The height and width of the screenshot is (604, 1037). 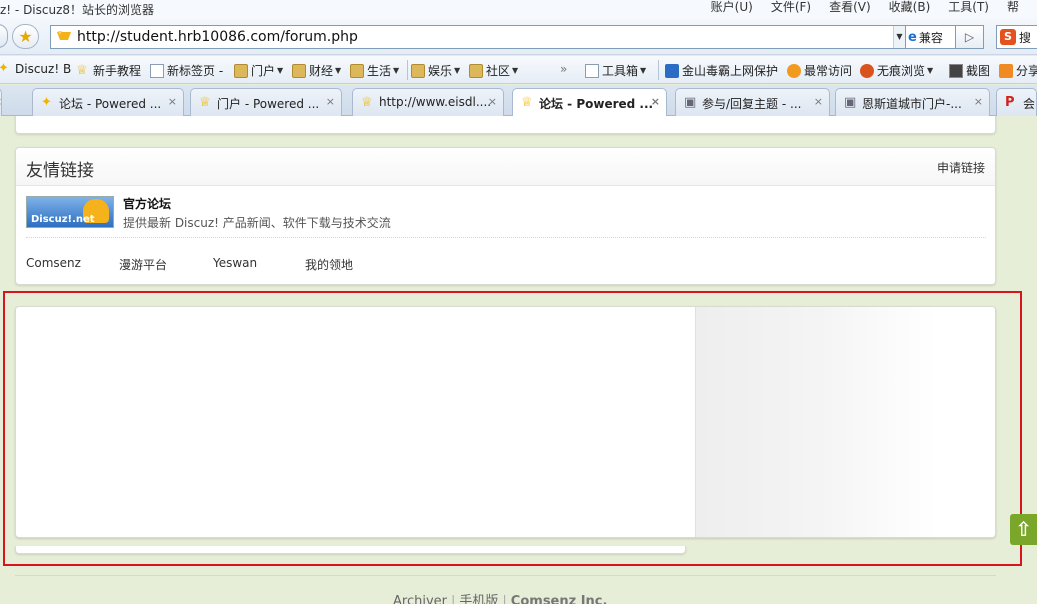 I want to click on official-forum-link: 官方论坛, so click(x=147, y=203).